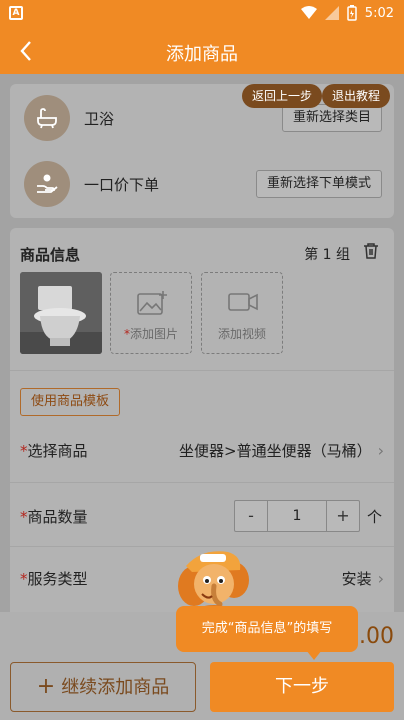 This screenshot has width=404, height=720. I want to click on trash-icon, so click(371, 251).